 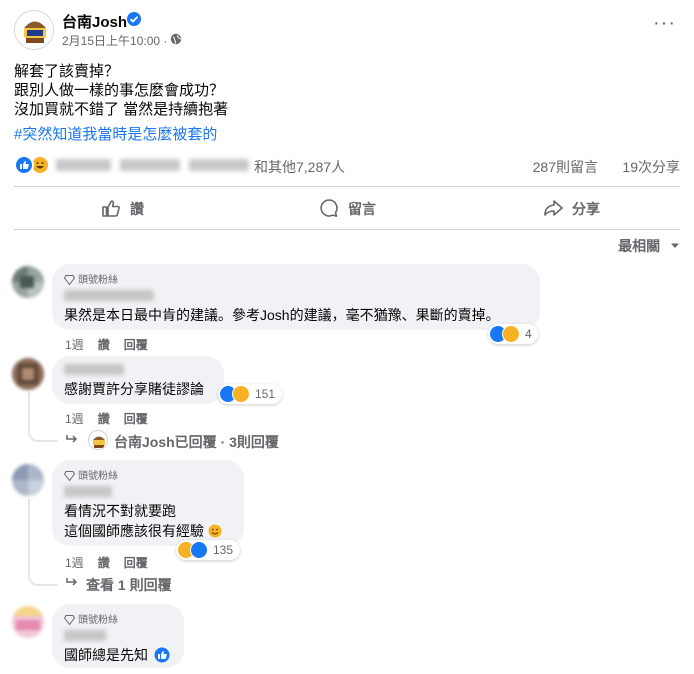 What do you see at coordinates (117, 655) in the screenshot?
I see `comment-text: 國師總是先知` at bounding box center [117, 655].